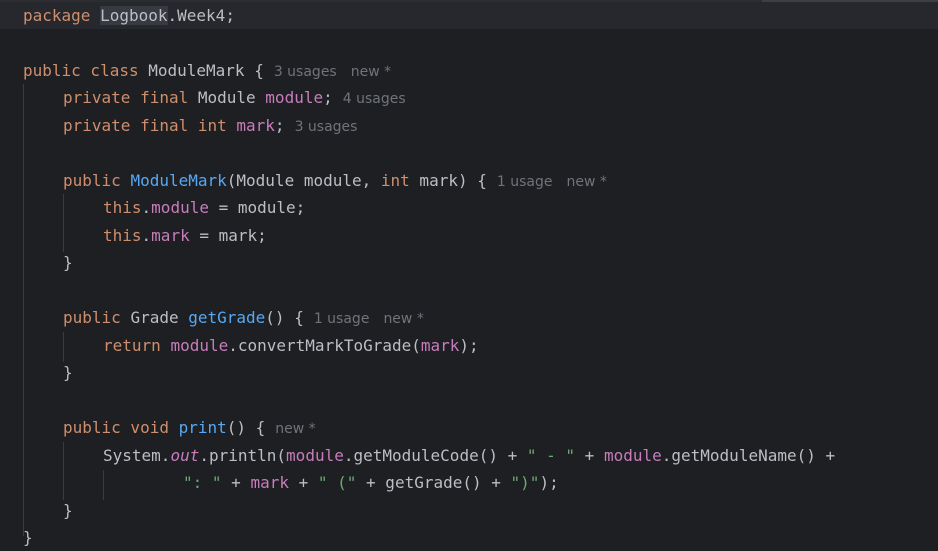 The height and width of the screenshot is (551, 938). I want to click on params: (Module module,, so click(303, 180).